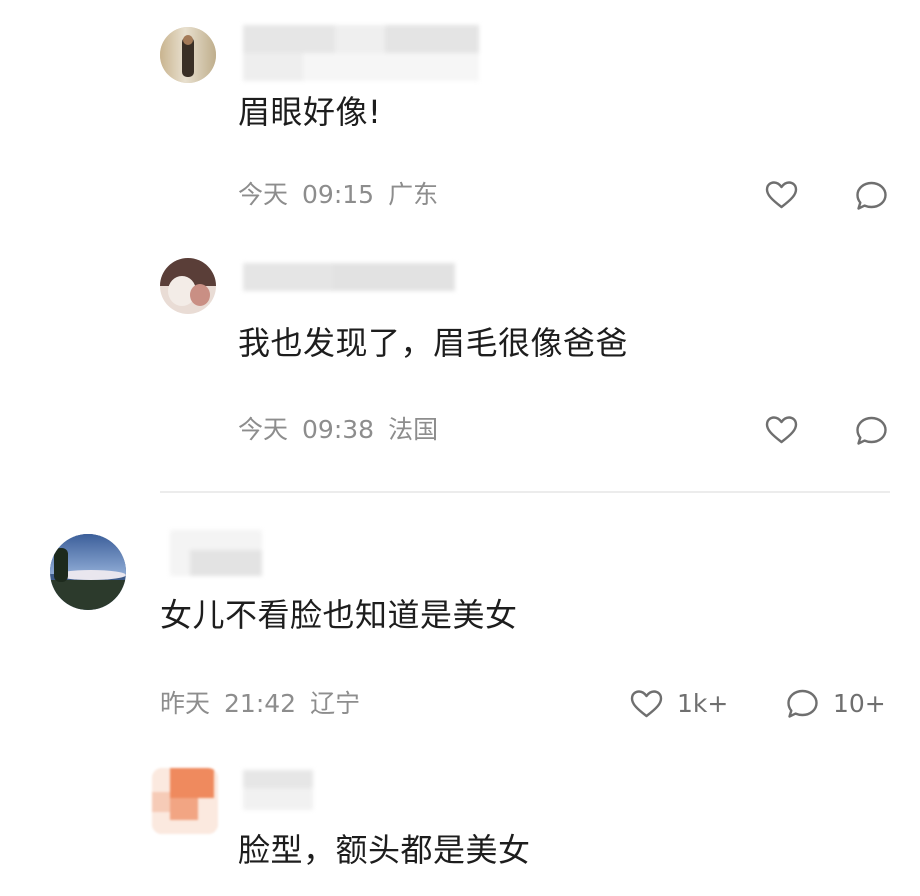 The image size is (920, 896). I want to click on comment-time: 09:15, so click(338, 194).